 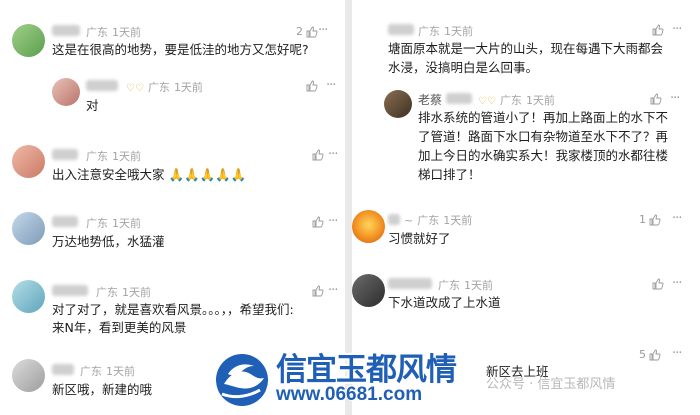 What do you see at coordinates (173, 309) in the screenshot?
I see `comment-text: 对了对了，就是喜欢看风景。。。，，希望我们:` at bounding box center [173, 309].